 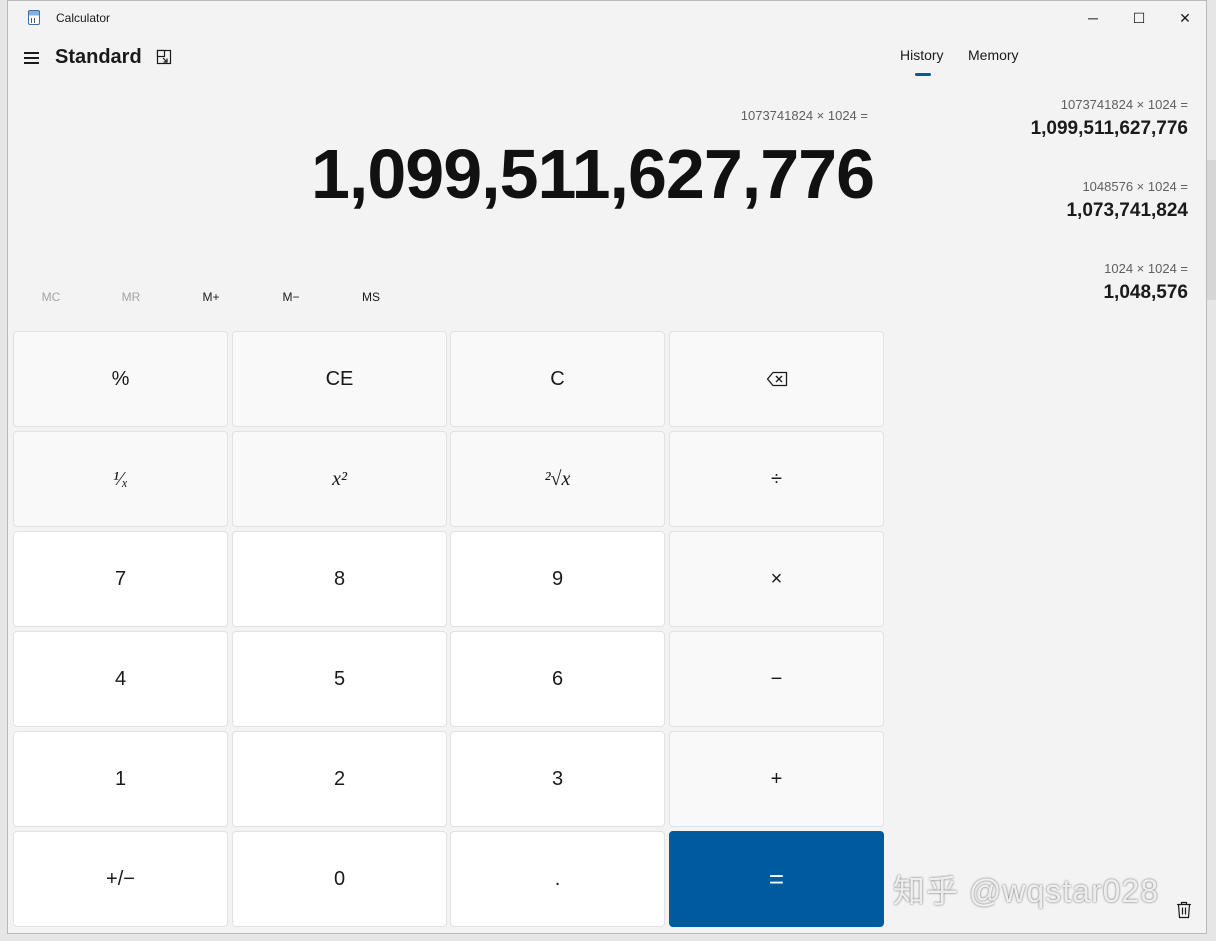 I want to click on backspace-button, so click(x=776, y=379).